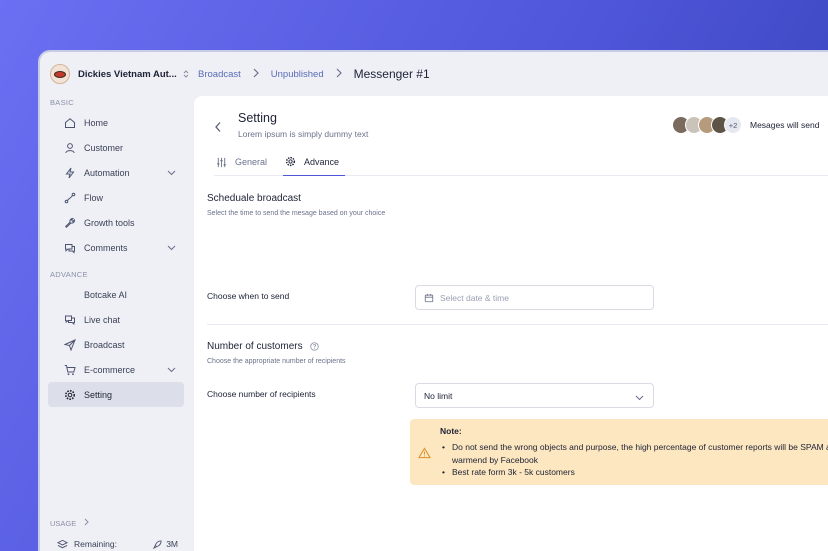  Describe the element at coordinates (98, 394) in the screenshot. I see `sidebar-item-label: Setting` at that location.